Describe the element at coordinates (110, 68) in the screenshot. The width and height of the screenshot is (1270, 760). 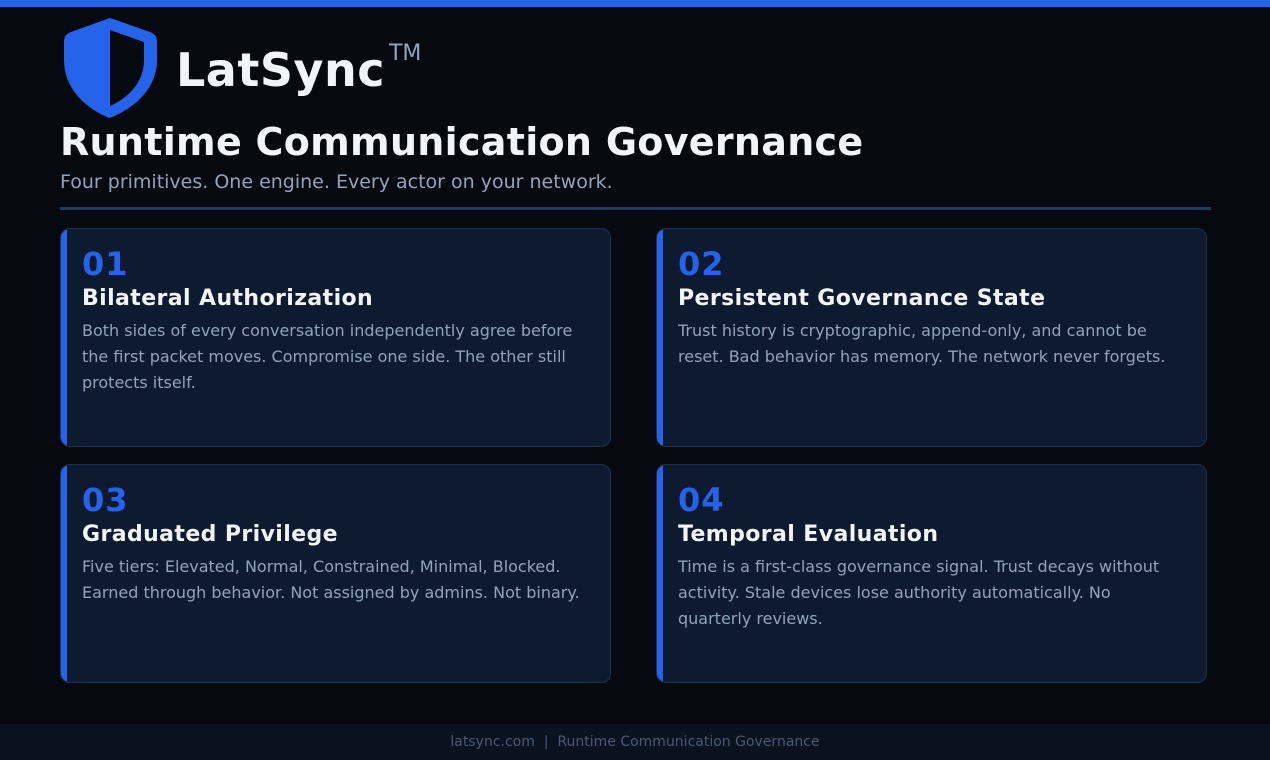
I see `shield-icon` at that location.